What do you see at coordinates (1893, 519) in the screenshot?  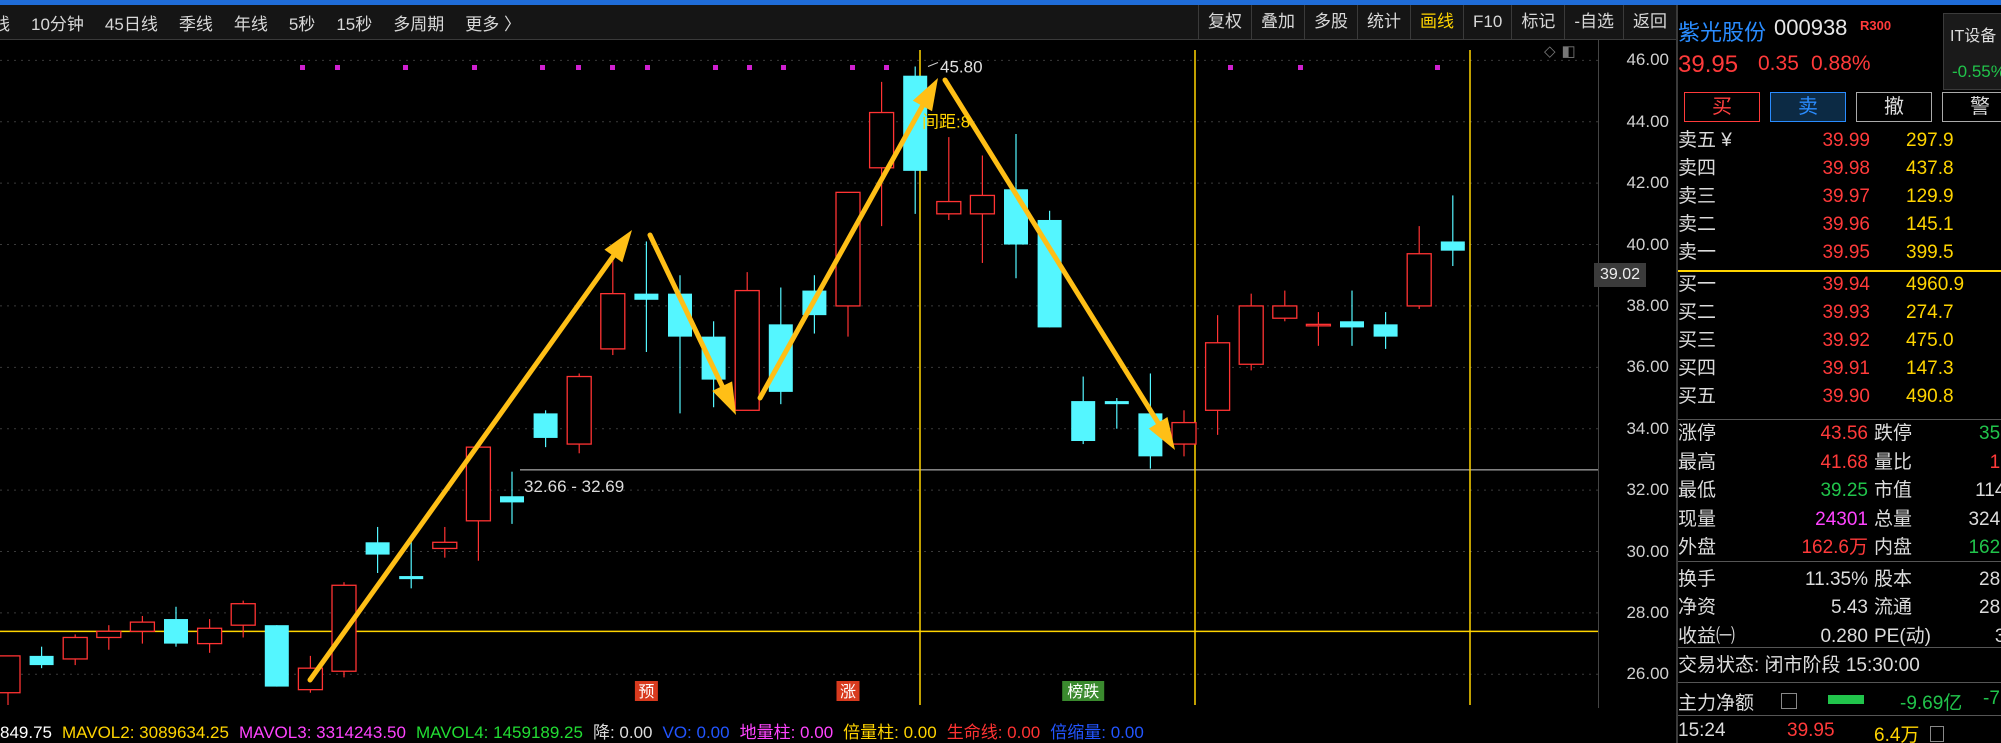 I see `stat-label: 总量` at bounding box center [1893, 519].